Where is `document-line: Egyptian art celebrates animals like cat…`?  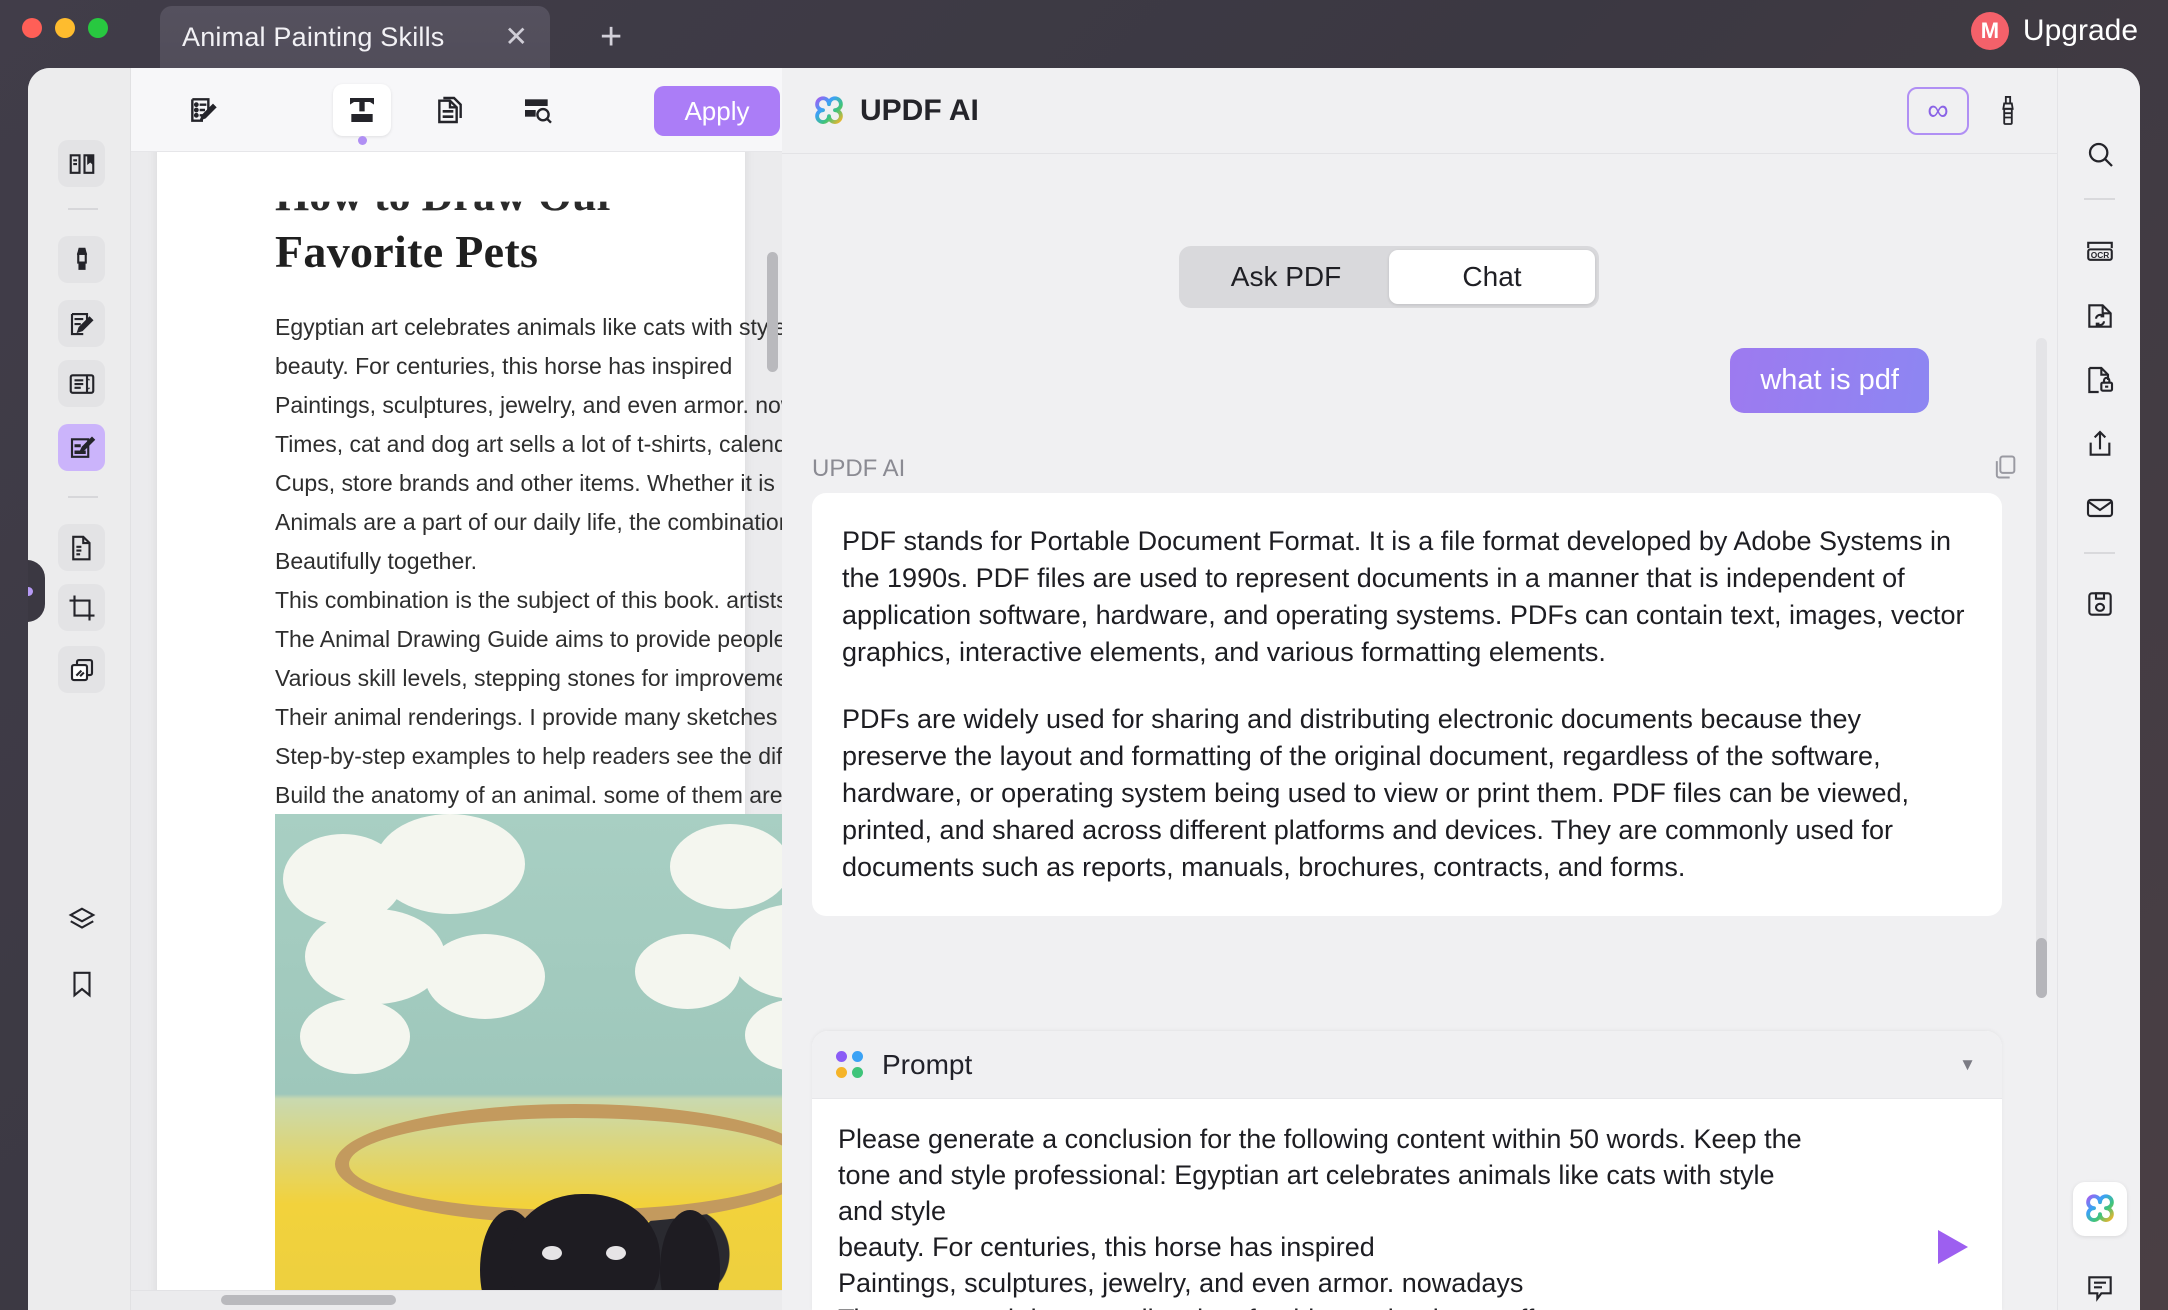
document-line: Egyptian art celebrates animals like cat… is located at coordinates (528, 327).